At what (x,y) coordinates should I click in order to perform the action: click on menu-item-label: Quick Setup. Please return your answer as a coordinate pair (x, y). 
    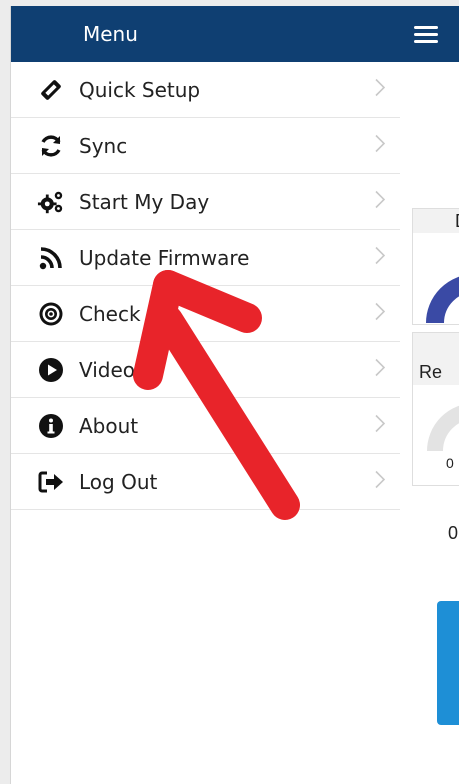
    Looking at the image, I should click on (140, 89).